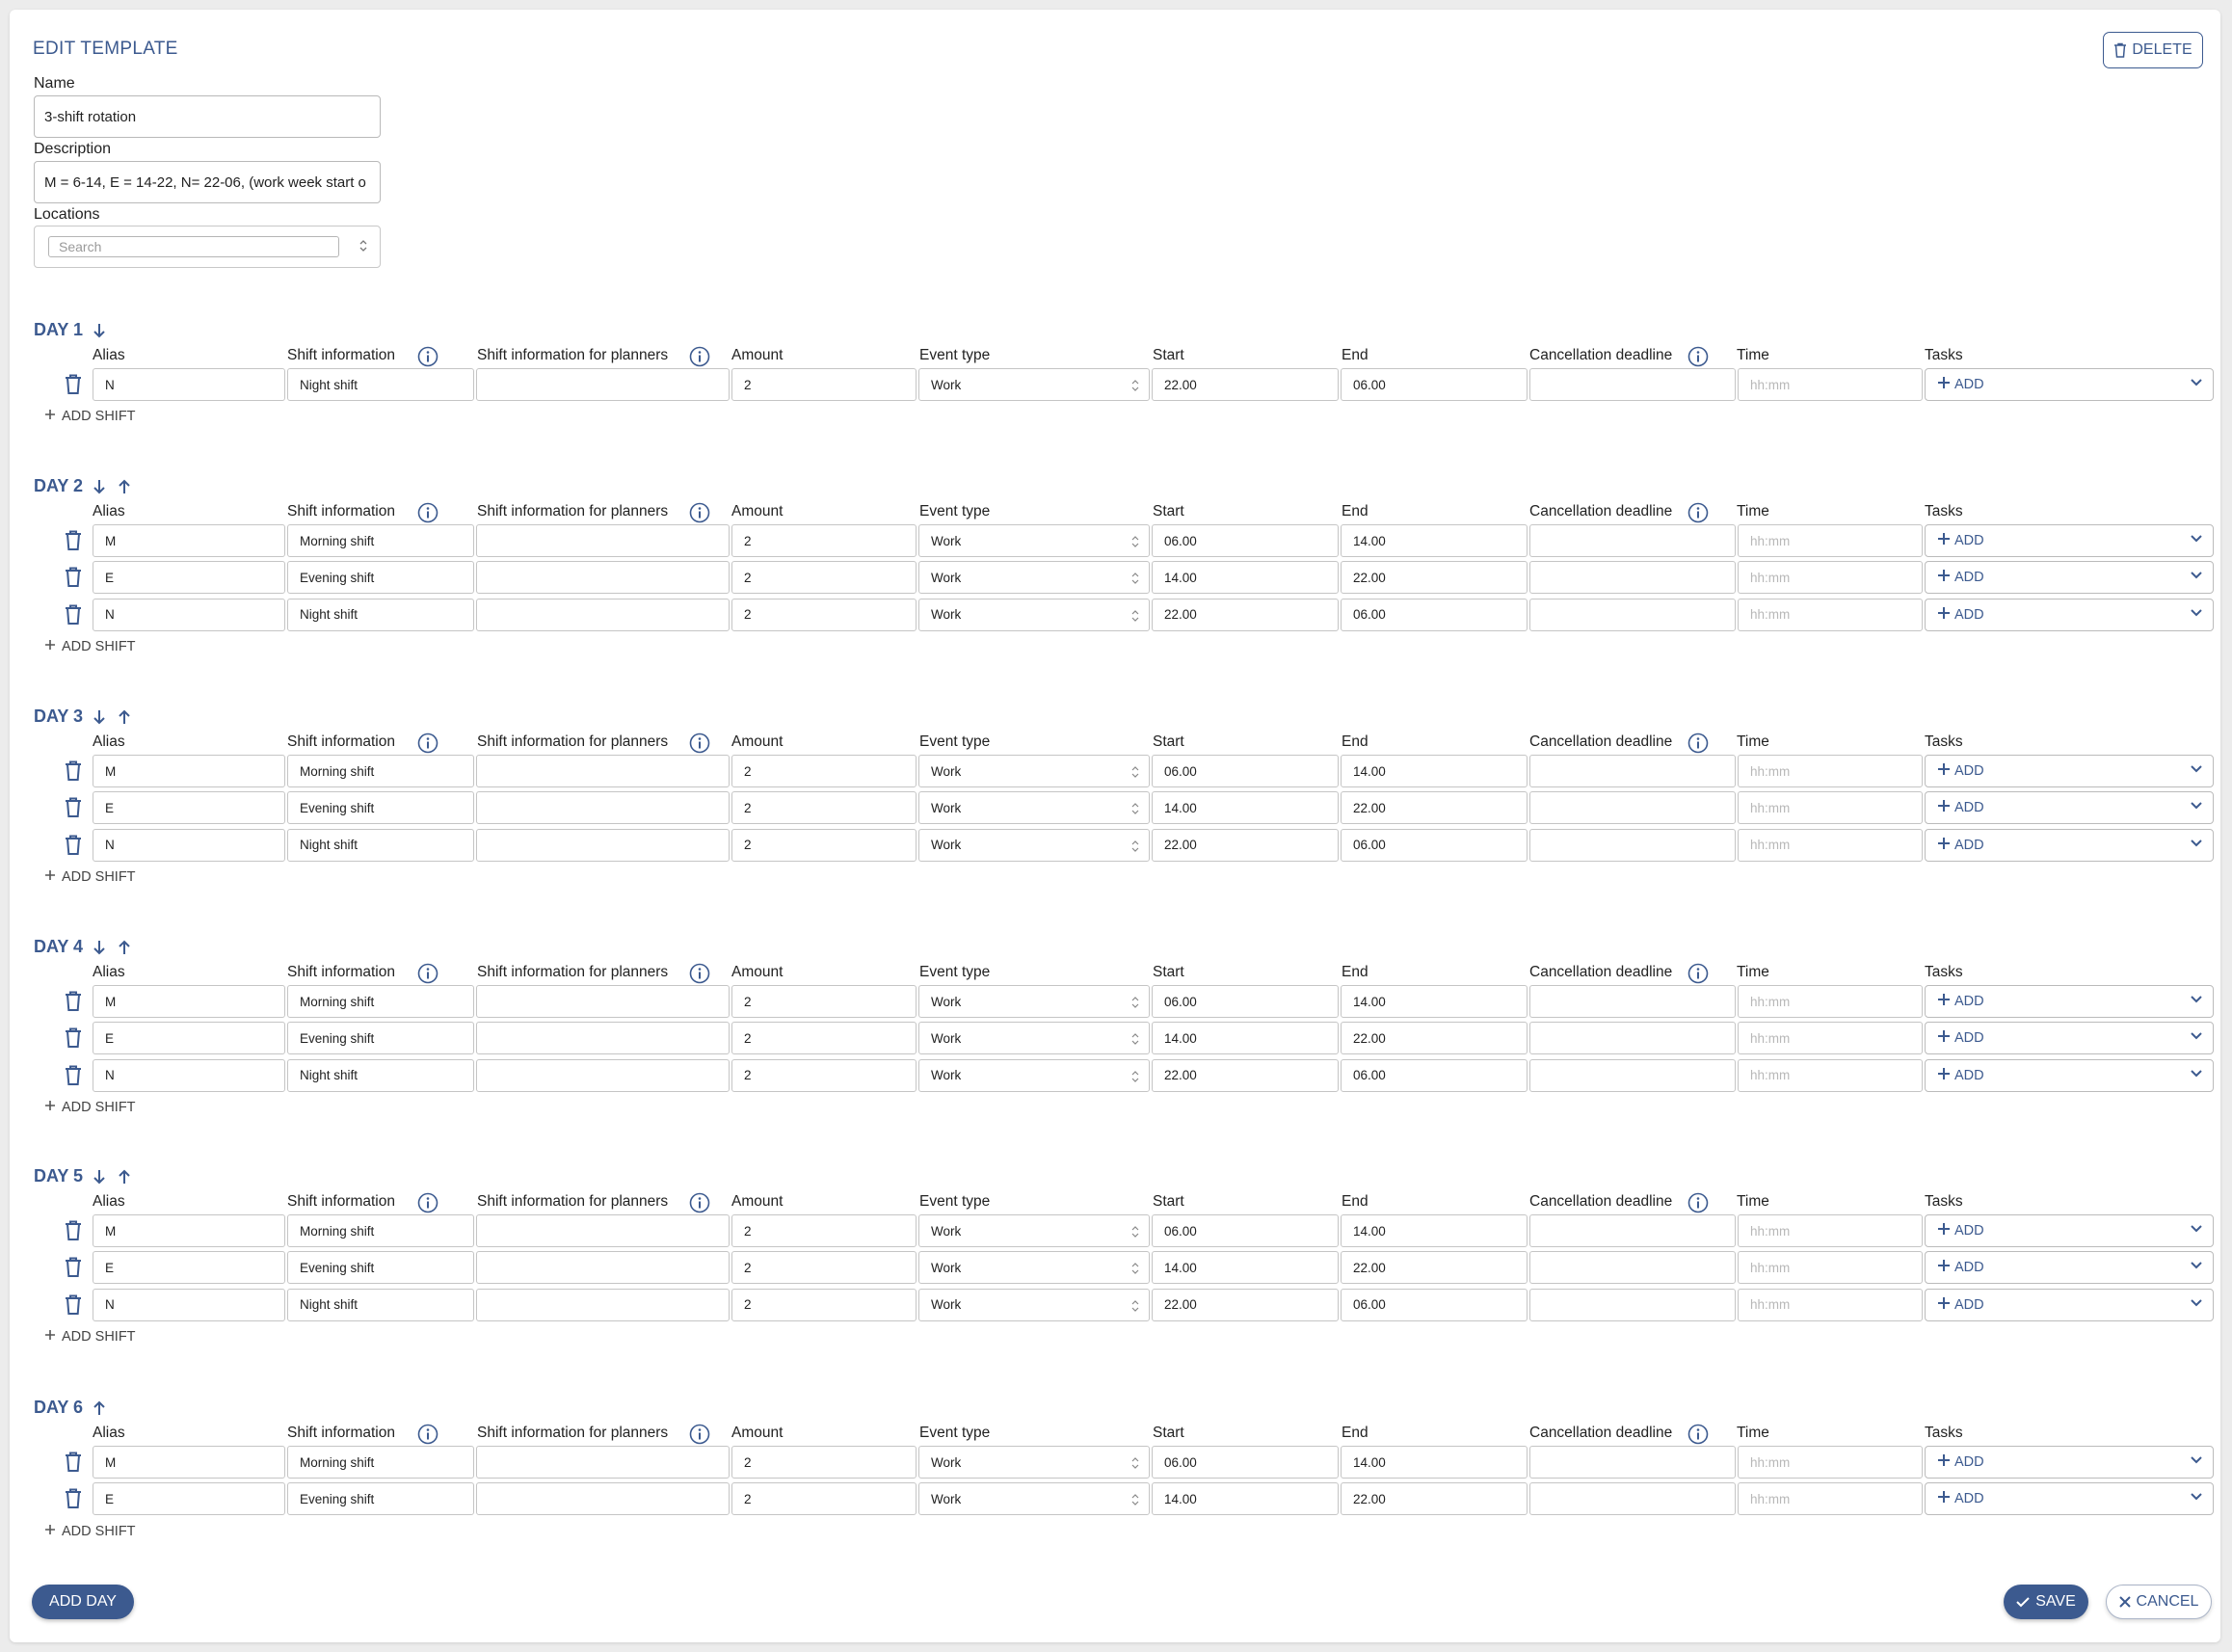  Describe the element at coordinates (2153, 50) in the screenshot. I see `delete-button: DELETE` at that location.